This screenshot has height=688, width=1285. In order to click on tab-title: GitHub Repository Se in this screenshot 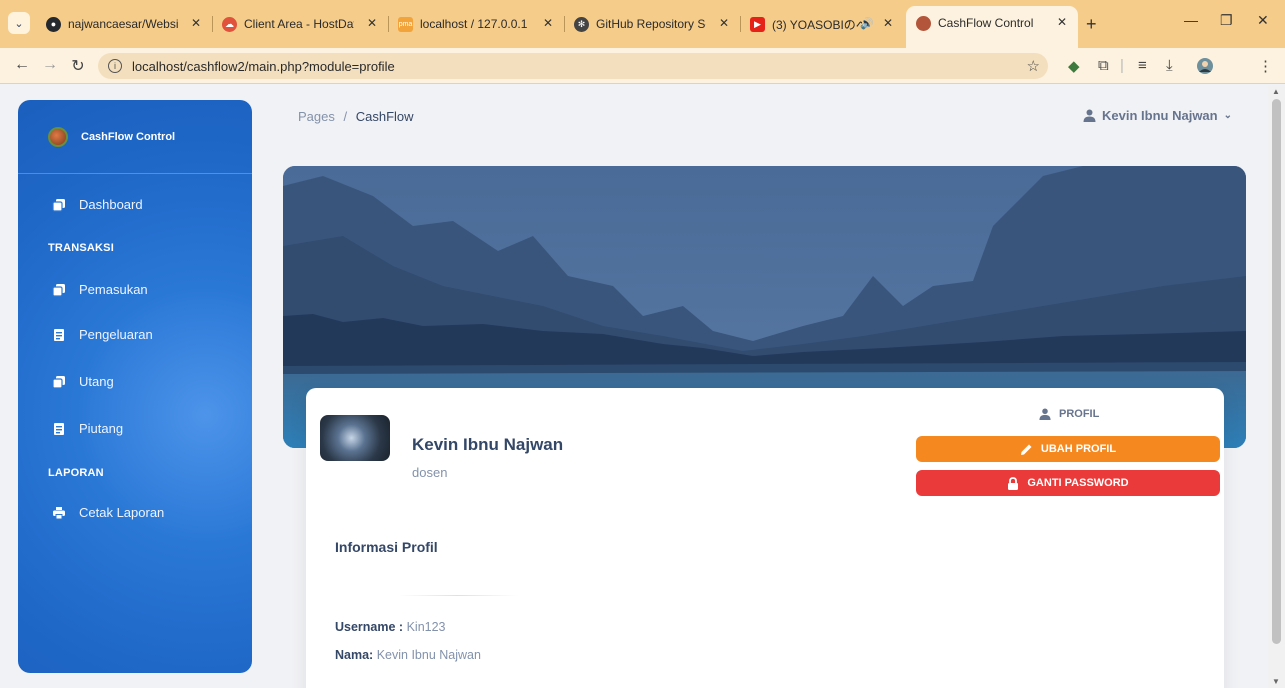, I will do `click(651, 24)`.